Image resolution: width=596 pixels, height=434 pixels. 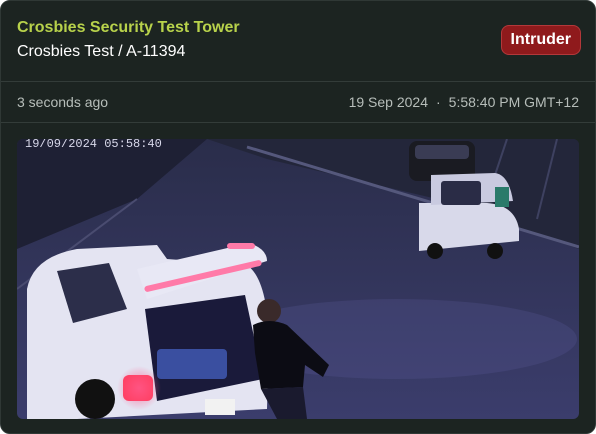 What do you see at coordinates (101, 51) in the screenshot?
I see `camera-name: Crosbies Test / A-11394` at bounding box center [101, 51].